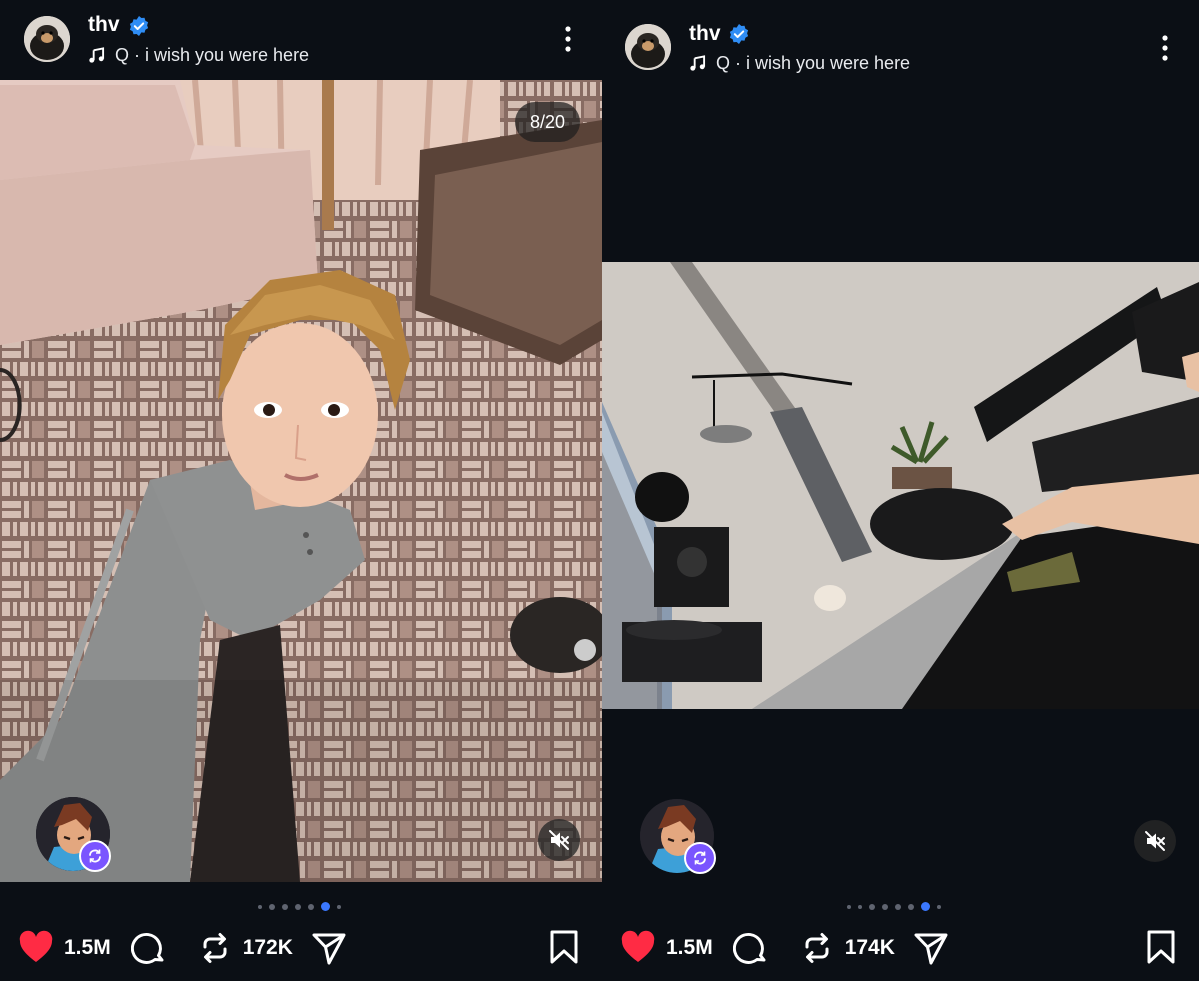  What do you see at coordinates (547, 122) in the screenshot?
I see `slide-counter: 8/20` at bounding box center [547, 122].